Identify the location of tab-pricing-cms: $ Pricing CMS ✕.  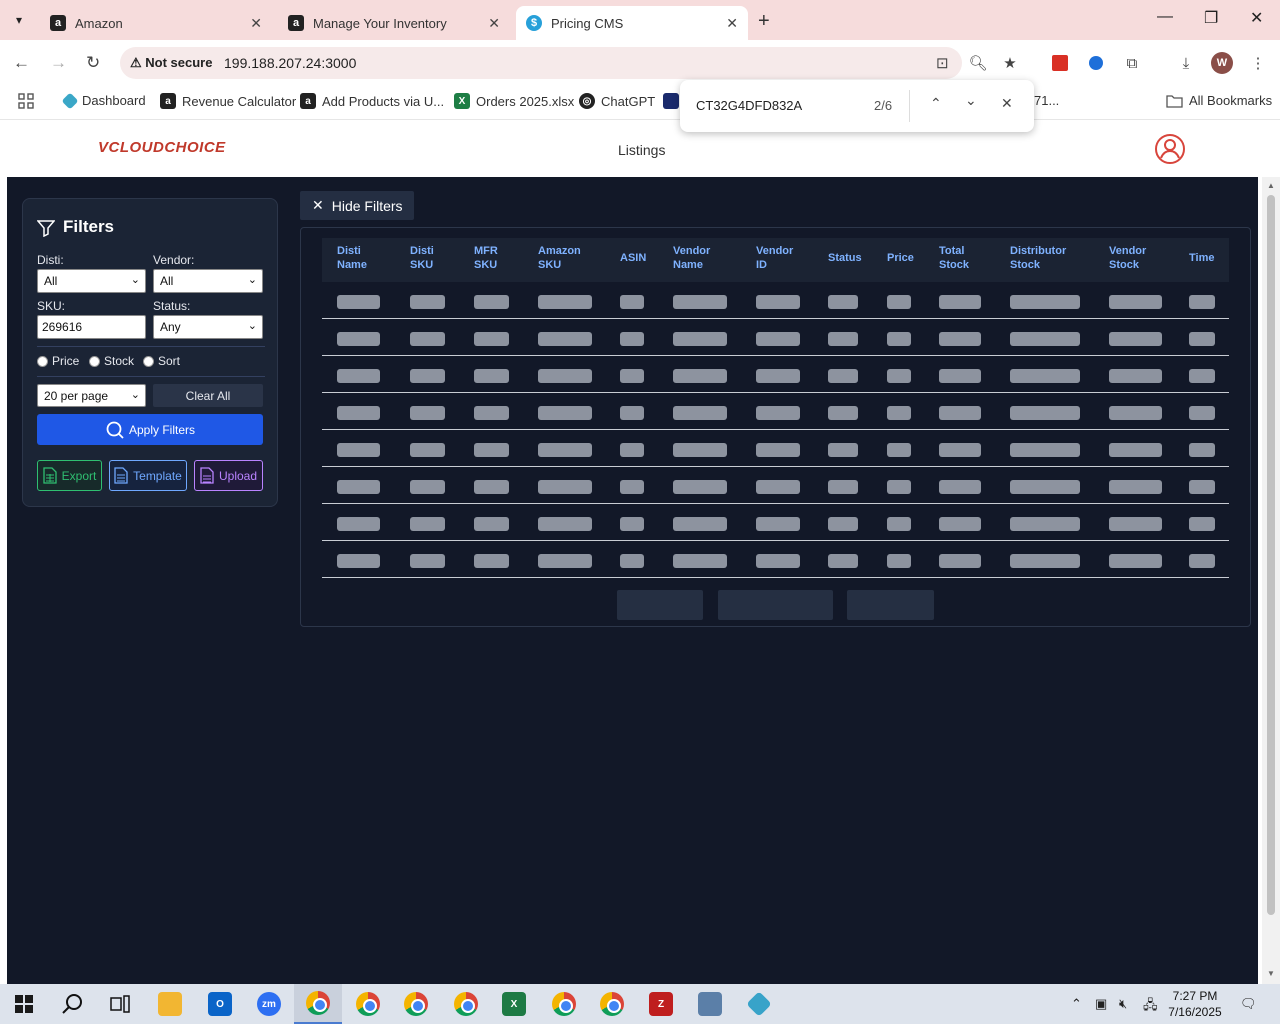
(632, 23).